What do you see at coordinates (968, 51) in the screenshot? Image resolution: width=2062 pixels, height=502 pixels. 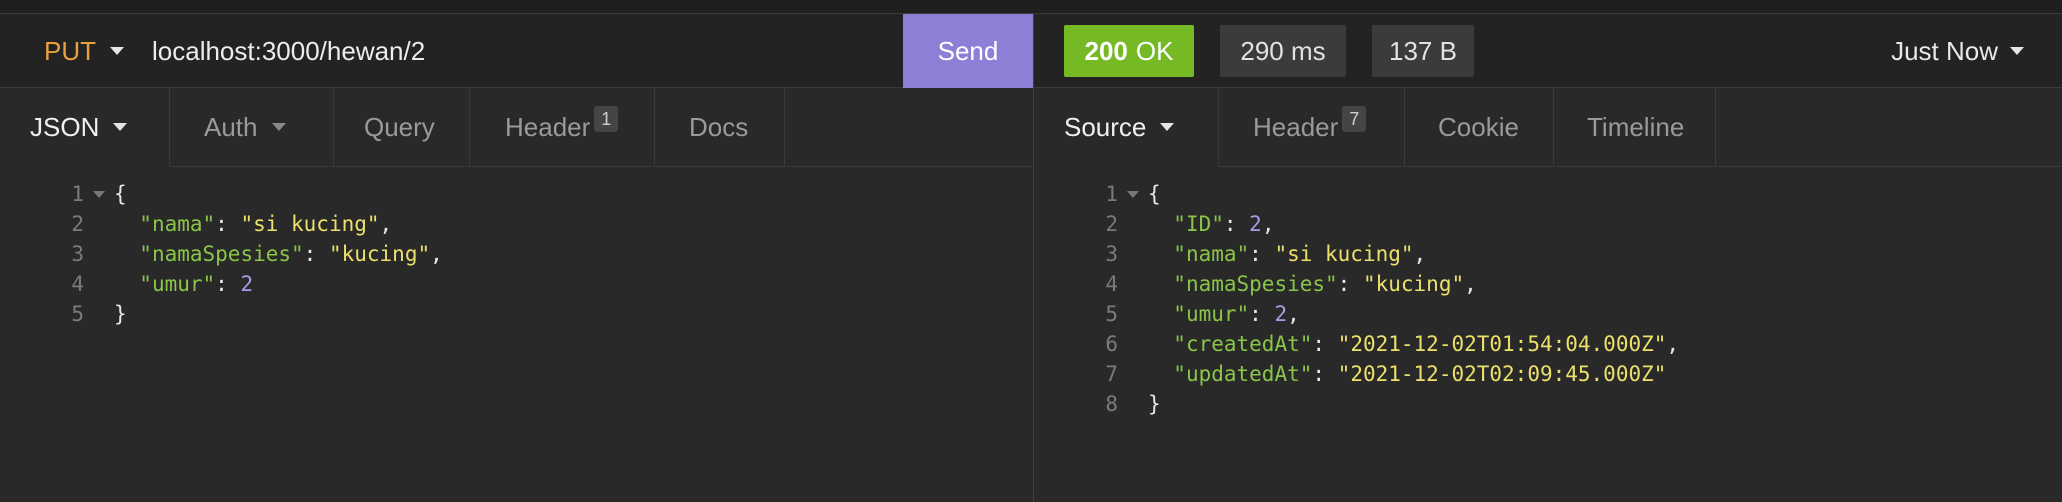 I see `send-button: Send` at bounding box center [968, 51].